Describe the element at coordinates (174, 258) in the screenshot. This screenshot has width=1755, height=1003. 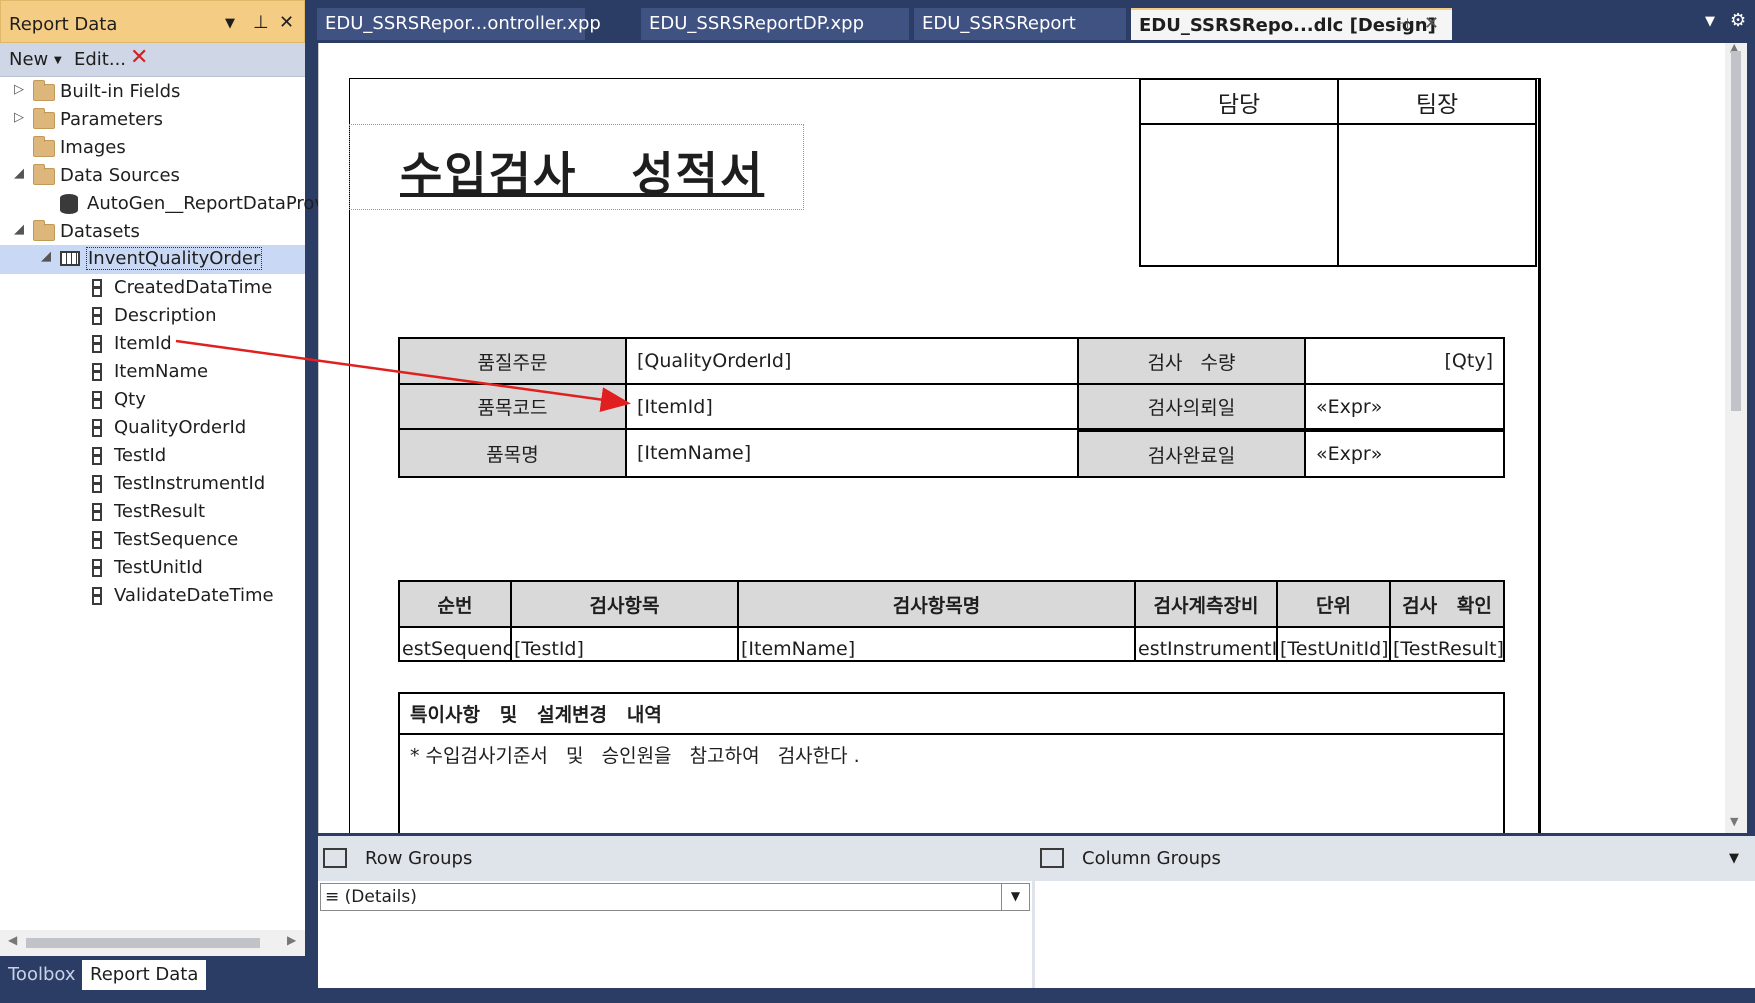
I see `tree-item-label: InventQualityOrder` at that location.